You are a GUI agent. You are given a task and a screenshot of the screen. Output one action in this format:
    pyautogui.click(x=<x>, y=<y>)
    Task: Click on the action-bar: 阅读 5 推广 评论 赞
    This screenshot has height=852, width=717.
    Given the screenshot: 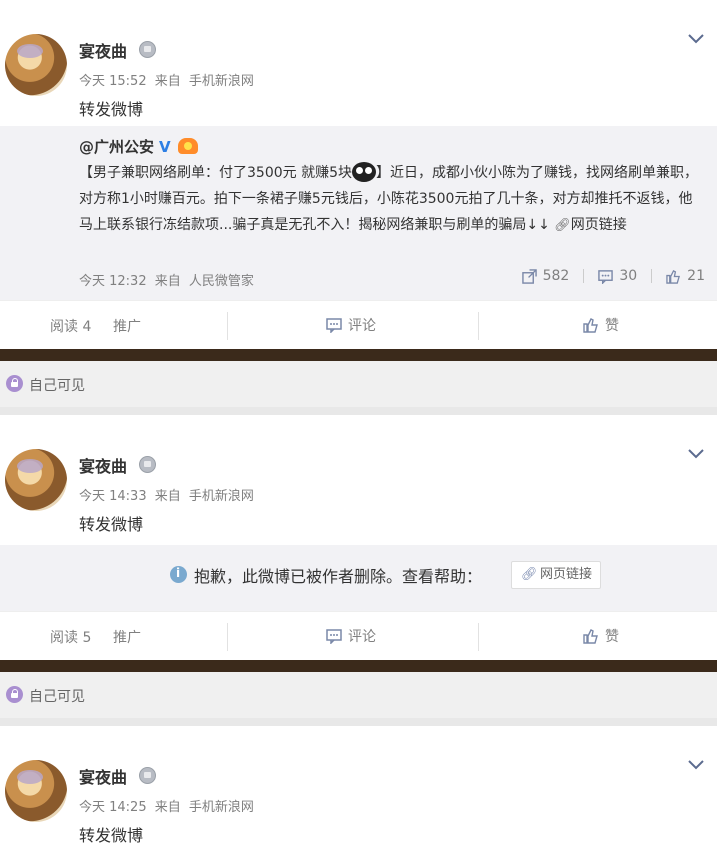 What is the action you would take?
    pyautogui.click(x=358, y=635)
    